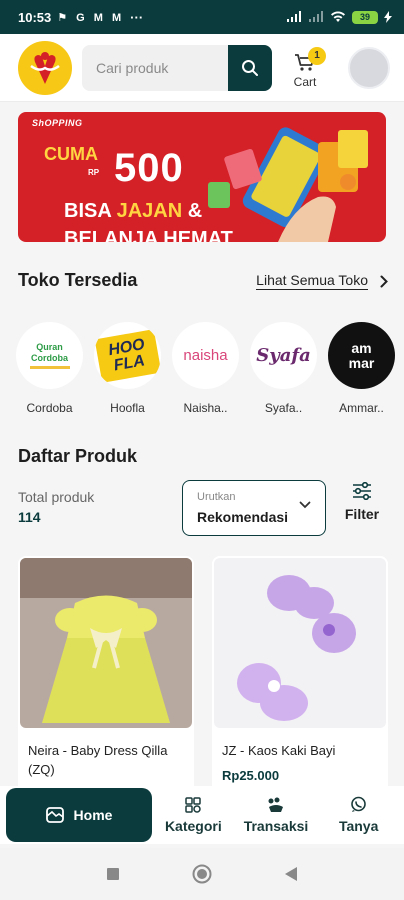 The height and width of the screenshot is (900, 404). I want to click on total-products-value: 114, so click(29, 517).